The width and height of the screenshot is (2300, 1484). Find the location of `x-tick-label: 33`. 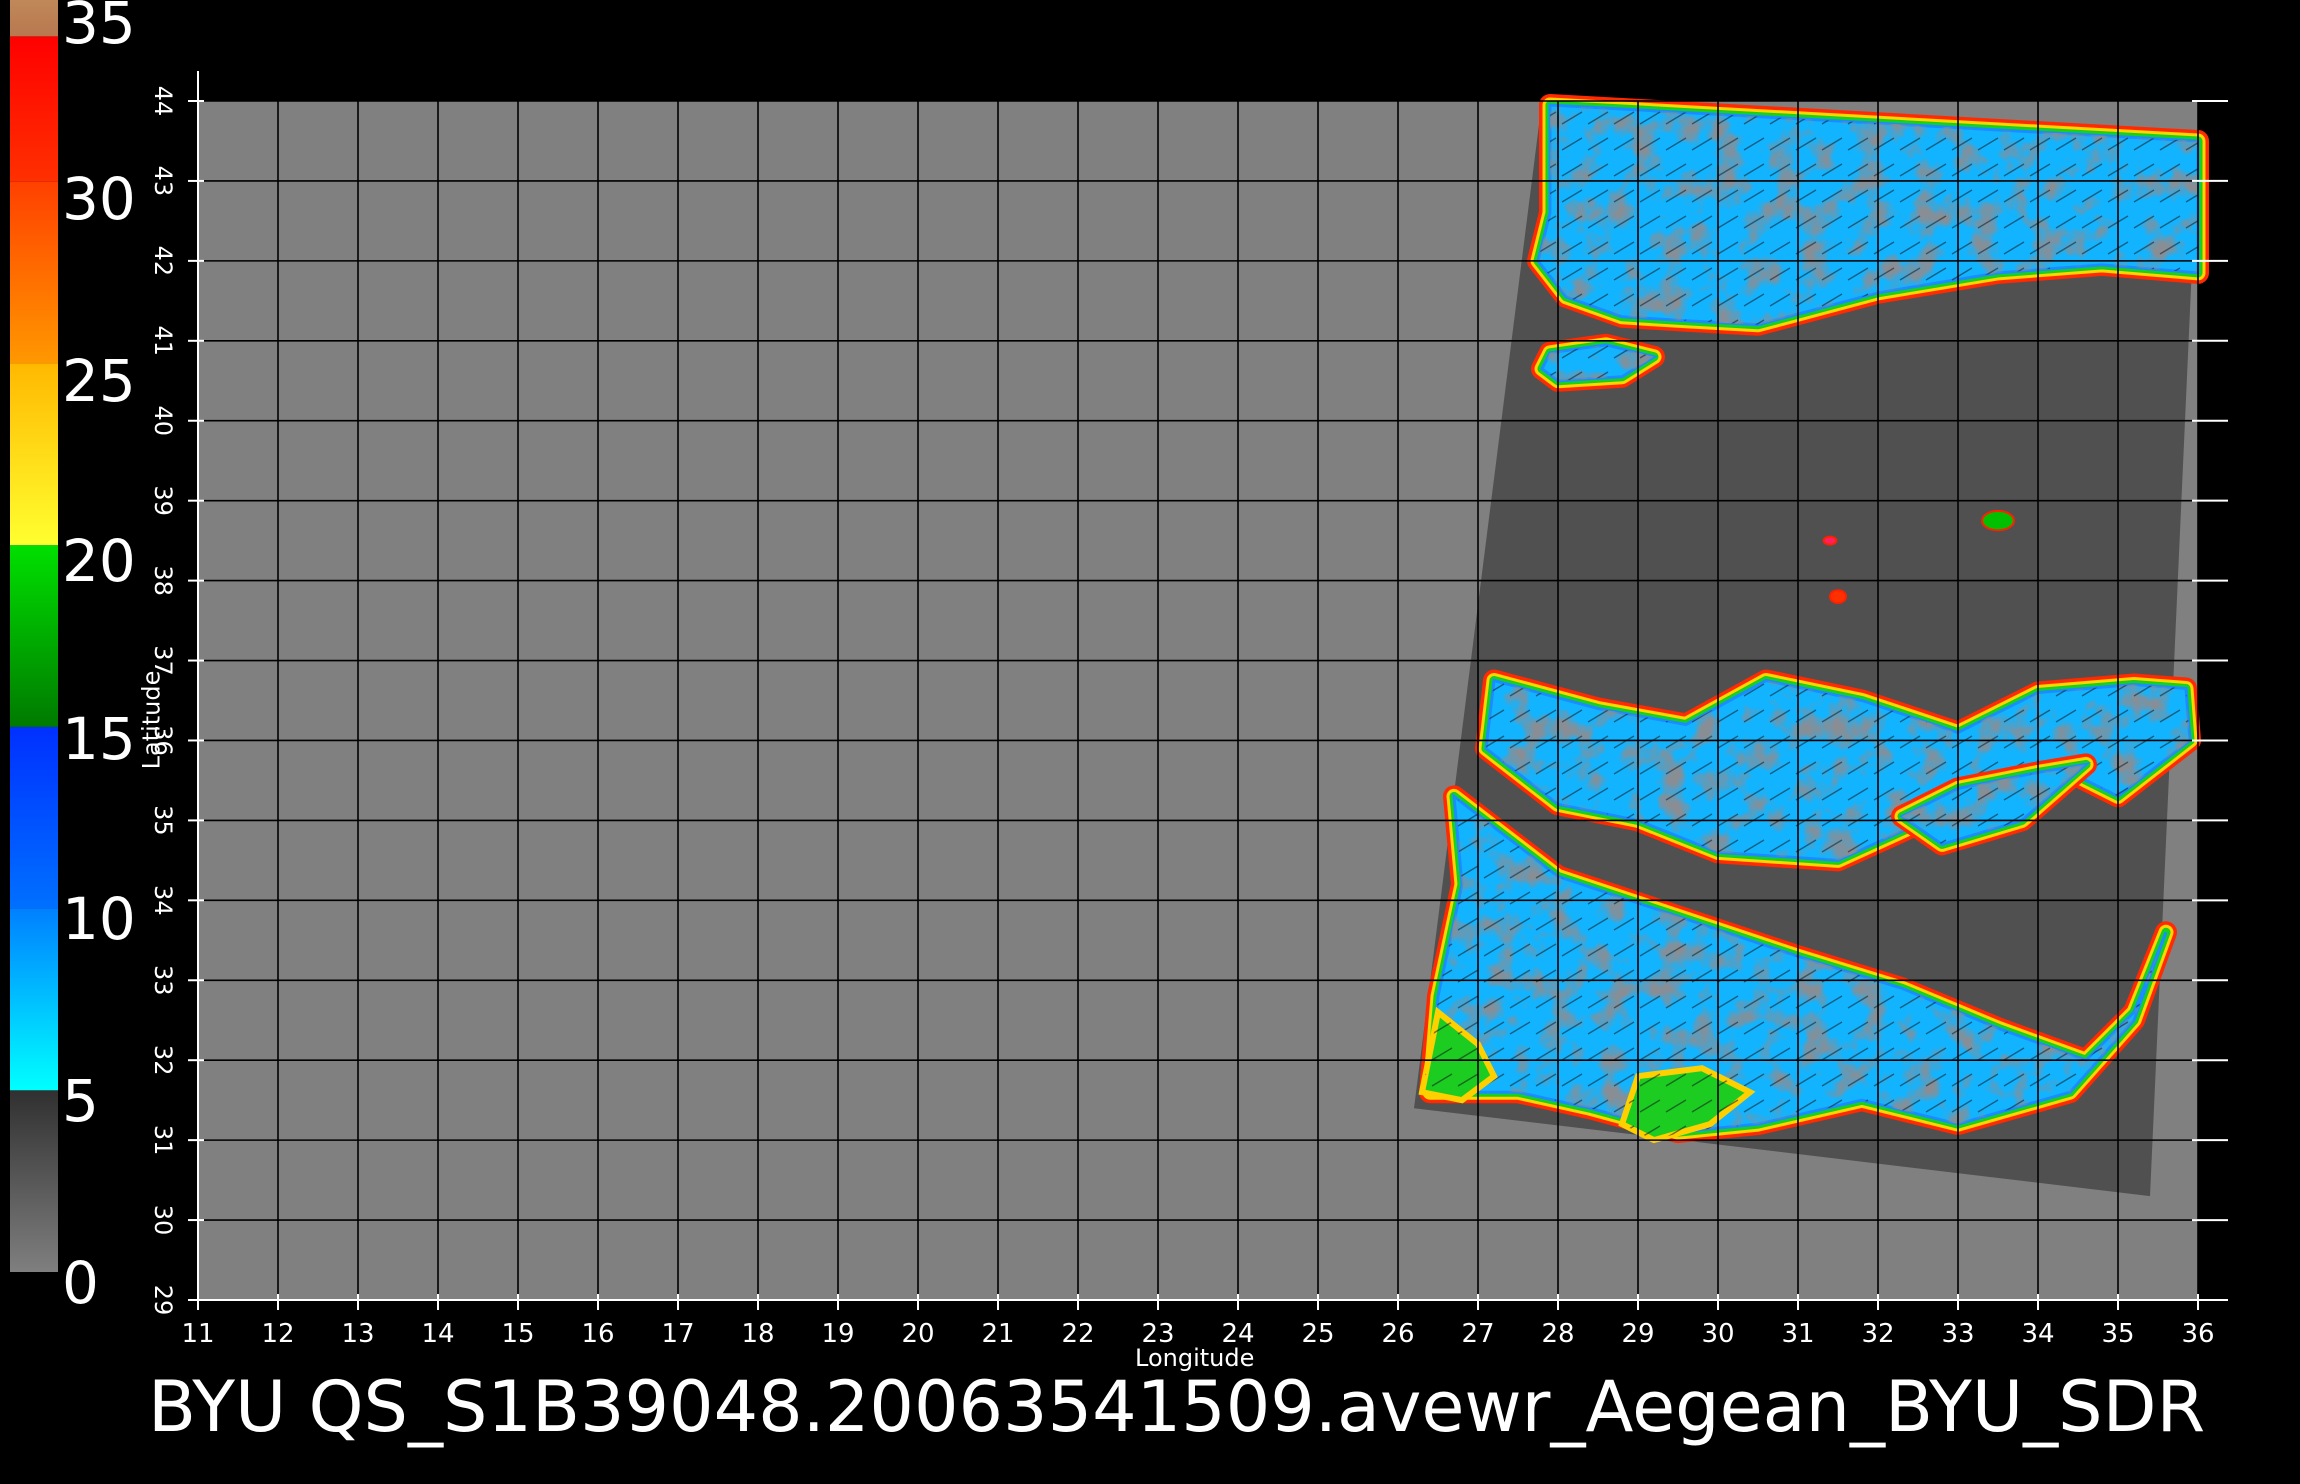

x-tick-label: 33 is located at coordinates (1957, 1334).